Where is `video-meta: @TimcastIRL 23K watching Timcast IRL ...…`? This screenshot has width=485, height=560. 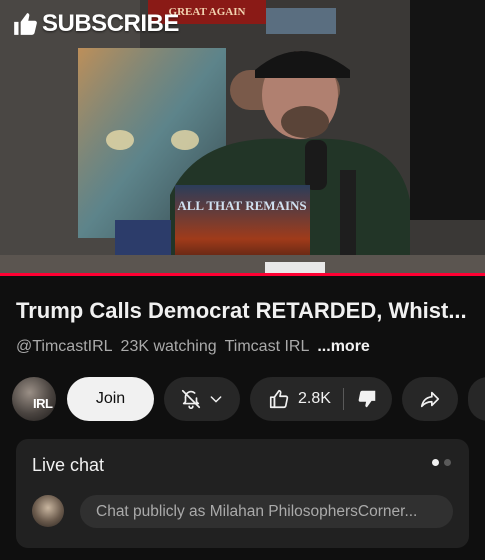 video-meta: @TimcastIRL 23K watching Timcast IRL ...… is located at coordinates (193, 347).